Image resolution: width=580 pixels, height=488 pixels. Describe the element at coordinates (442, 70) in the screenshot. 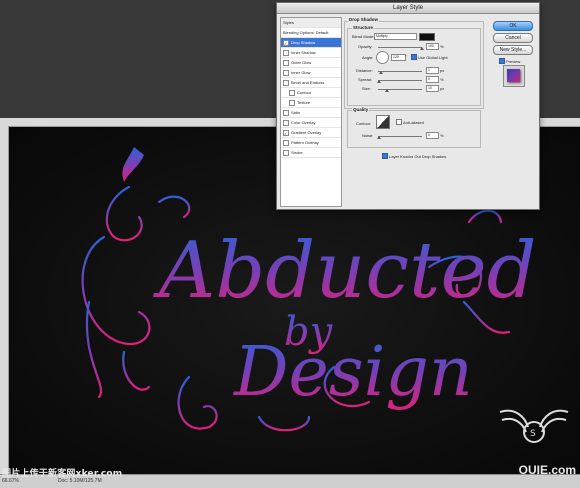

I see `distance-unit: px` at that location.